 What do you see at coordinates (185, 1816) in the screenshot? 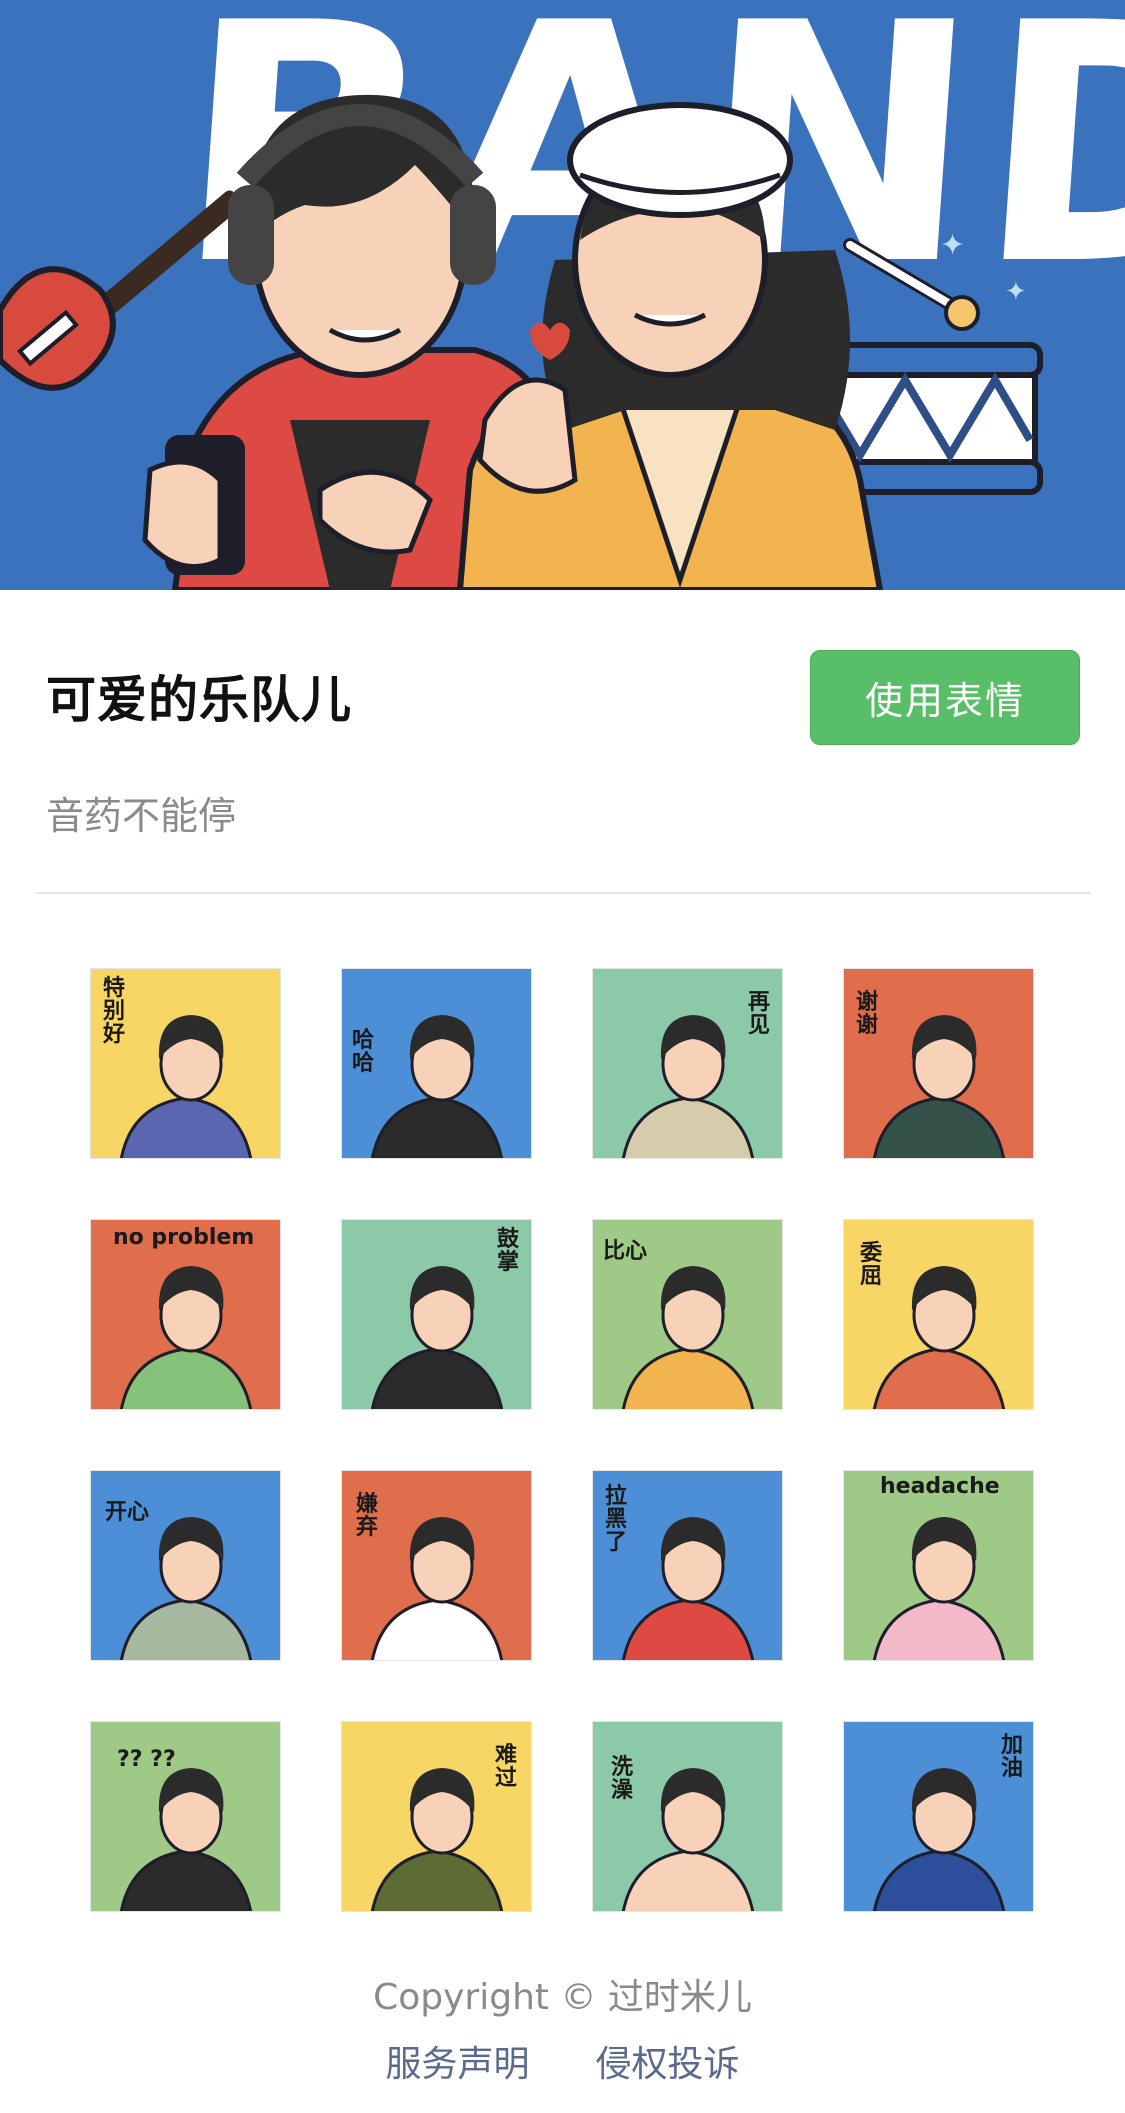
I see `sticker-item: ?? ??` at bounding box center [185, 1816].